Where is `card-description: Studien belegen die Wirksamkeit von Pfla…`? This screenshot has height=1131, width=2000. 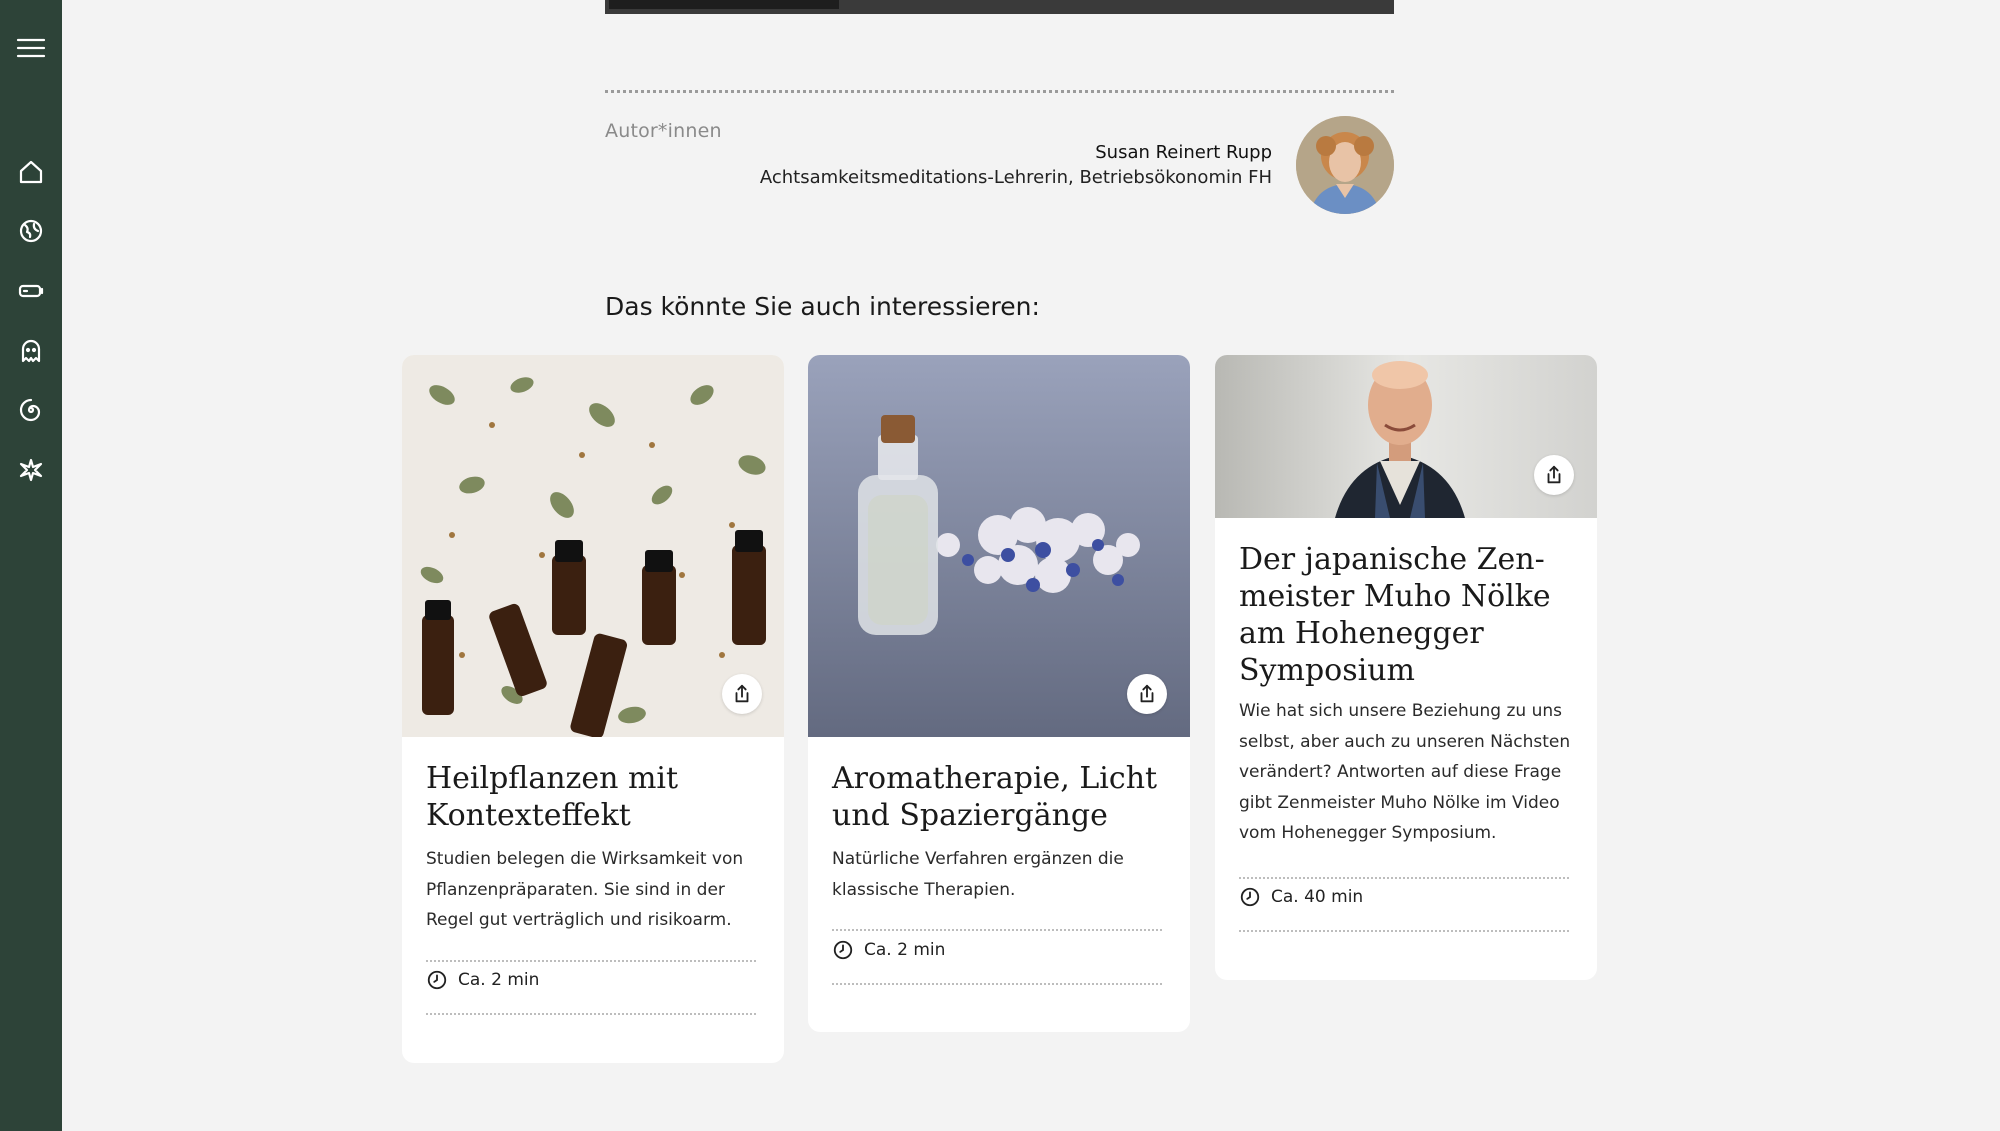
card-description: Studien belegen die Wirksamkeit von Pfla… is located at coordinates (585, 889).